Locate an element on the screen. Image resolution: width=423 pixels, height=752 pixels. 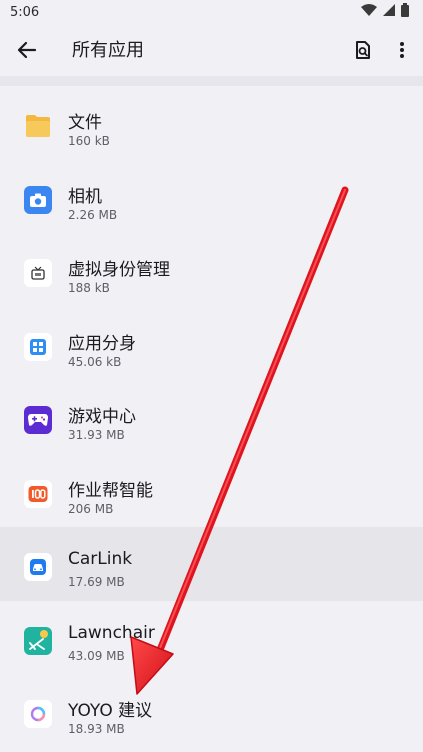
status-time: 5:06 is located at coordinates (25, 12).